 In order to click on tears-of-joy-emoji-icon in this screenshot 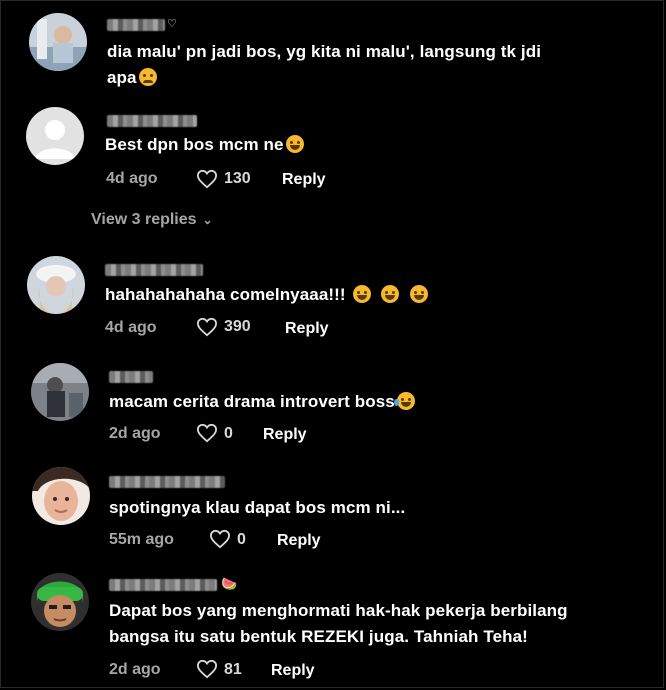, I will do `click(404, 401)`.